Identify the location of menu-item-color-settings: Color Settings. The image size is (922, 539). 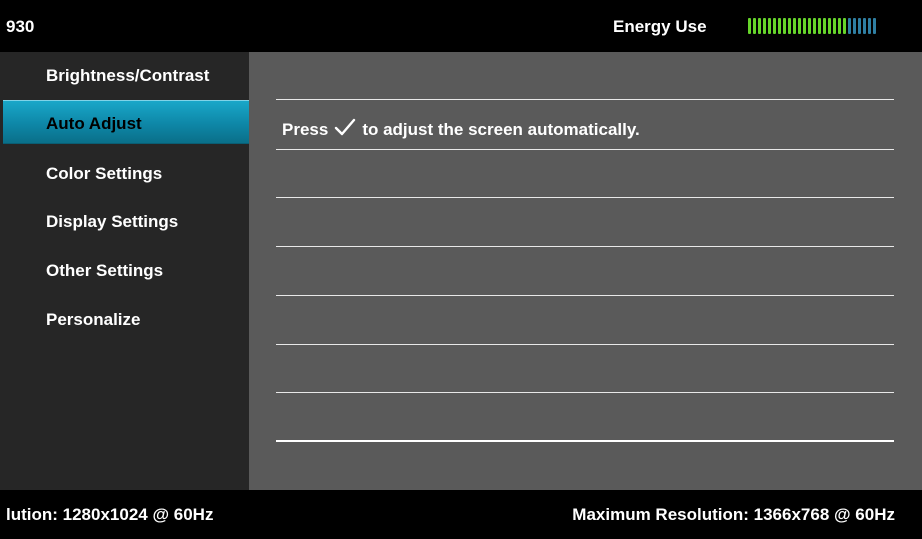
(124, 173).